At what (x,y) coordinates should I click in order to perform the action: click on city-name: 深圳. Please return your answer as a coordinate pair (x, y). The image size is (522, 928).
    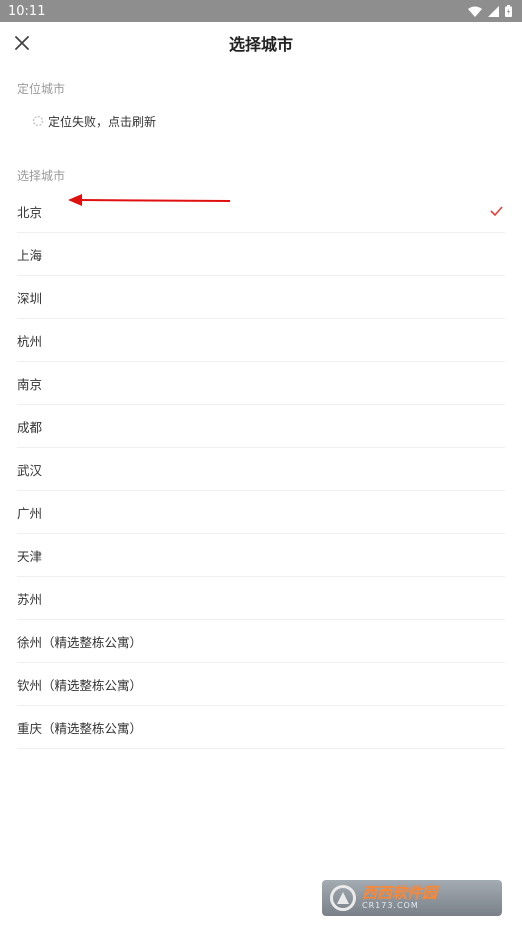
    Looking at the image, I should click on (30, 298).